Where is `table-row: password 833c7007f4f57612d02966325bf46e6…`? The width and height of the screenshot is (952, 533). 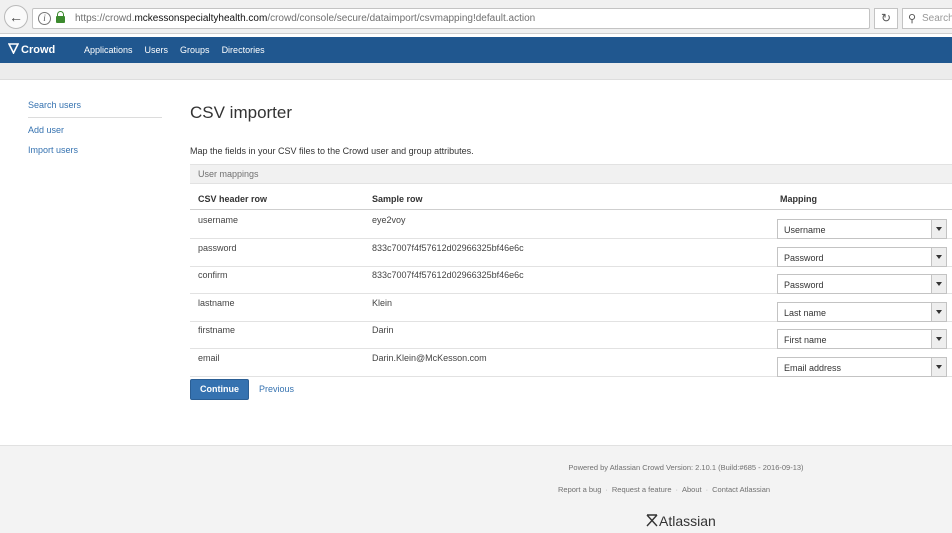 table-row: password 833c7007f4f57612d02966325bf46e6… is located at coordinates (571, 253).